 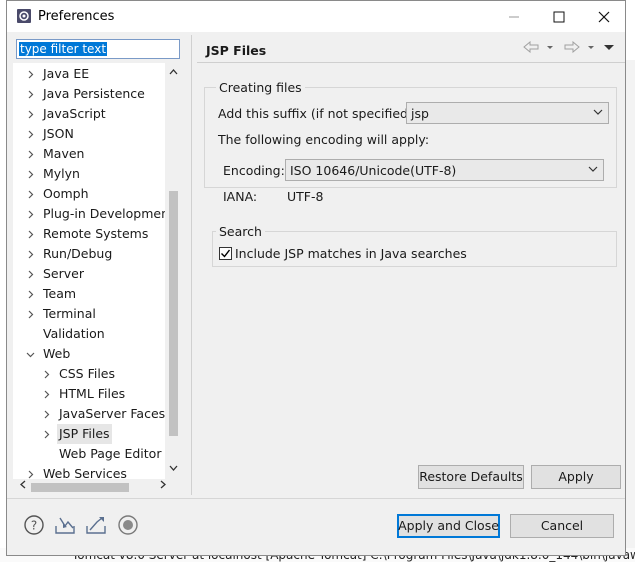 I want to click on title-bar: Preferences, so click(x=316, y=16).